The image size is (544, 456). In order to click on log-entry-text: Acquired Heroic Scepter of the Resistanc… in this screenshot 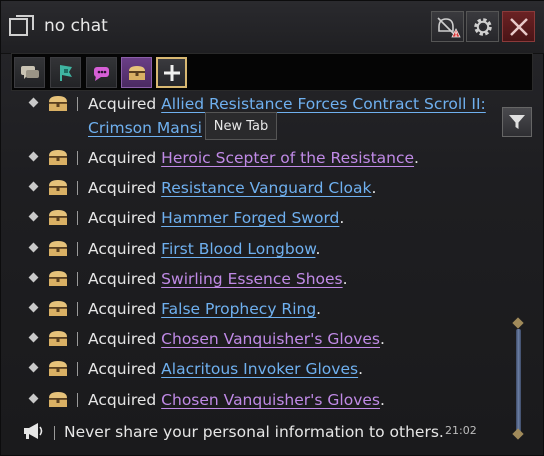, I will do `click(253, 158)`.